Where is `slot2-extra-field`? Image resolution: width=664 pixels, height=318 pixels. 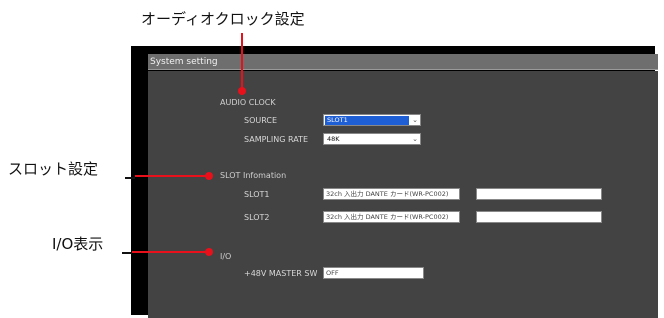
slot2-extra-field is located at coordinates (539, 217).